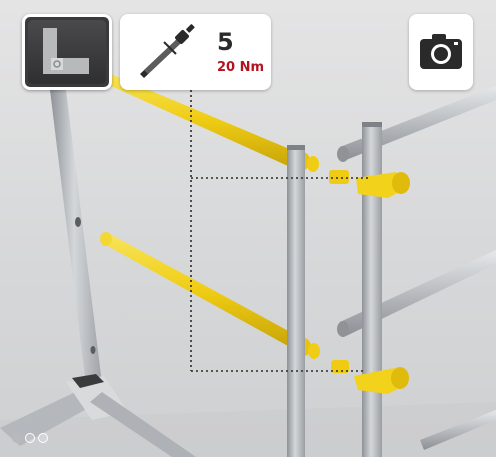 This screenshot has width=496, height=457. What do you see at coordinates (77, 246) in the screenshot?
I see `left-frame-post` at bounding box center [77, 246].